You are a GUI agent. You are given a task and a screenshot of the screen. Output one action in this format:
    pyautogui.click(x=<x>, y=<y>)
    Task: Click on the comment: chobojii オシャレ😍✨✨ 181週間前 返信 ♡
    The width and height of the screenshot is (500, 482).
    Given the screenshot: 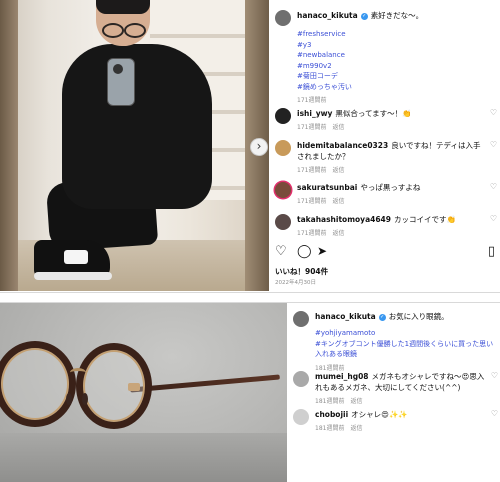 What is the action you would take?
    pyautogui.click(x=395, y=420)
    